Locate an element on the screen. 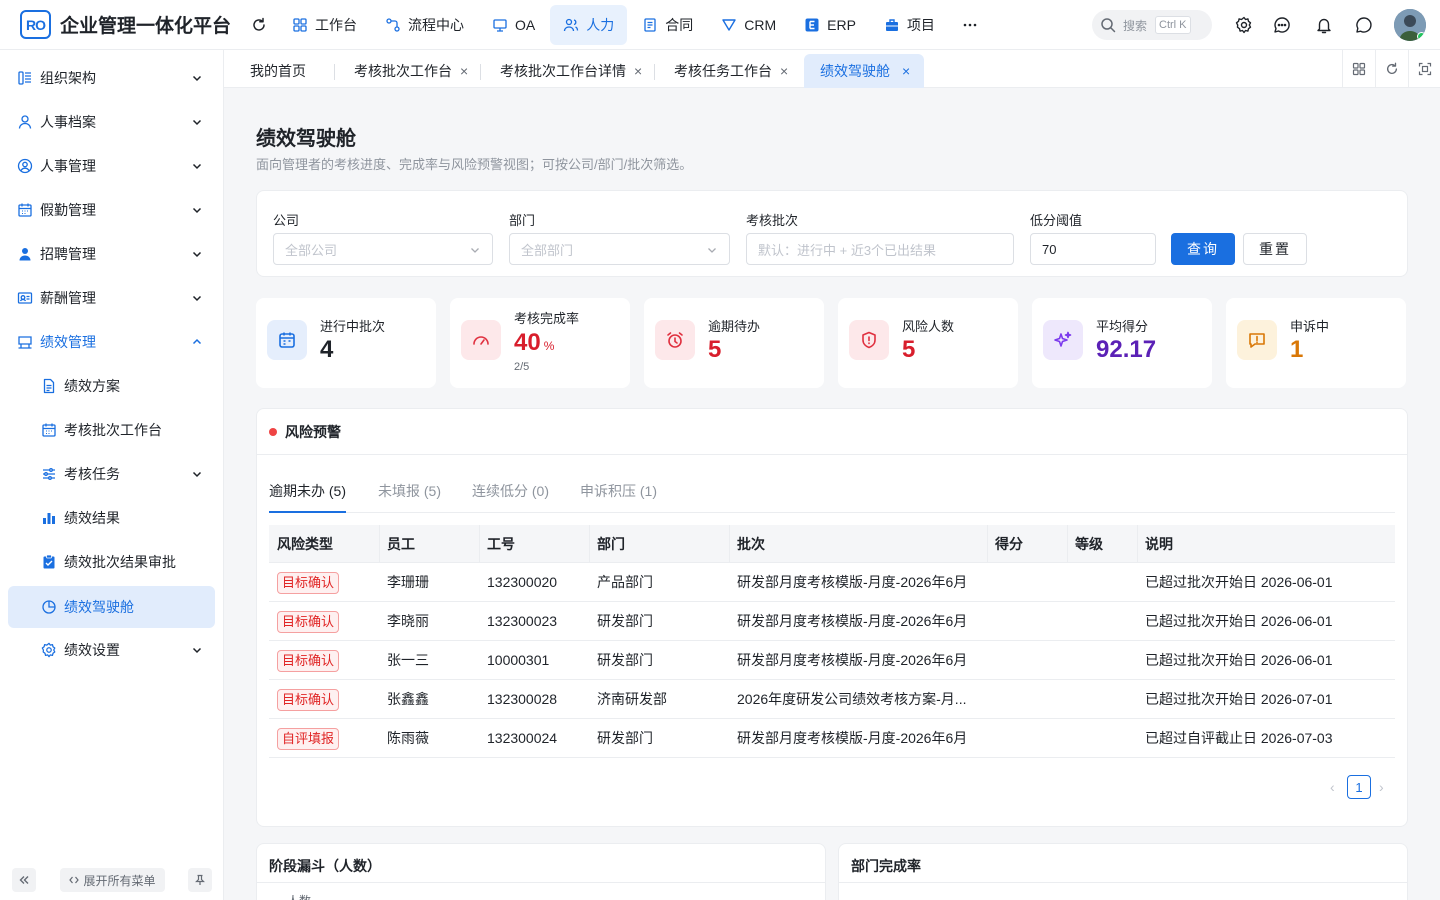 The width and height of the screenshot is (1440, 900). department-select: 全部部门 is located at coordinates (619, 249).